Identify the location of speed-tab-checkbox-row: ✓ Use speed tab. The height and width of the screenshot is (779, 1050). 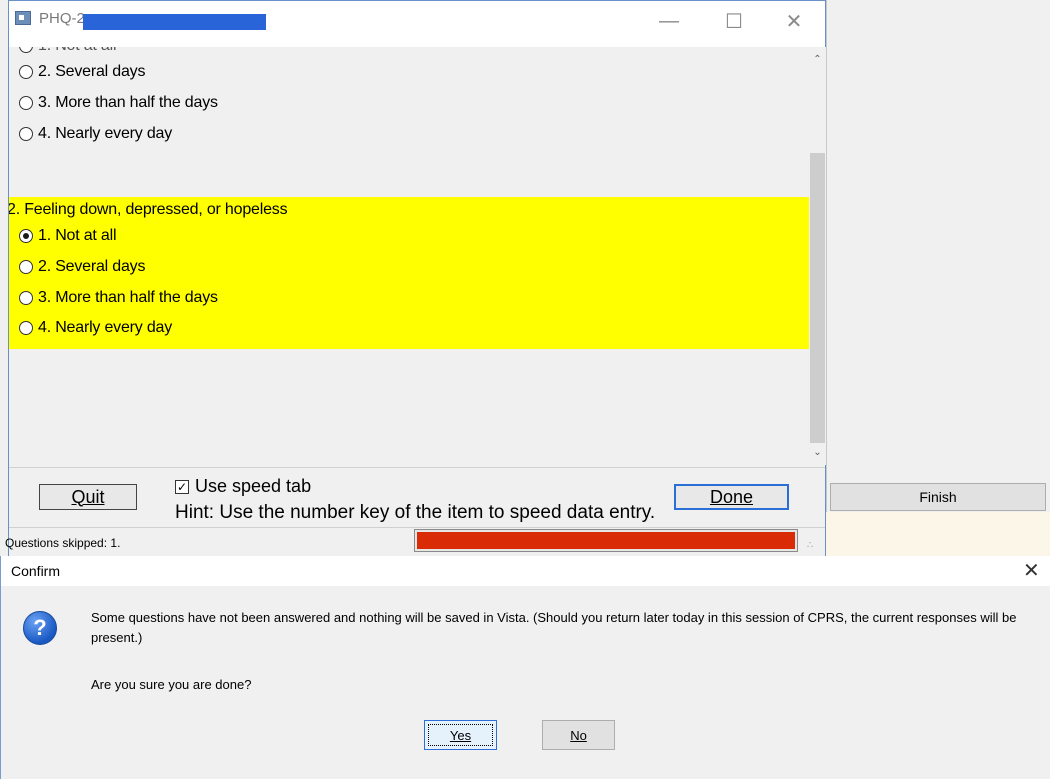
(243, 486).